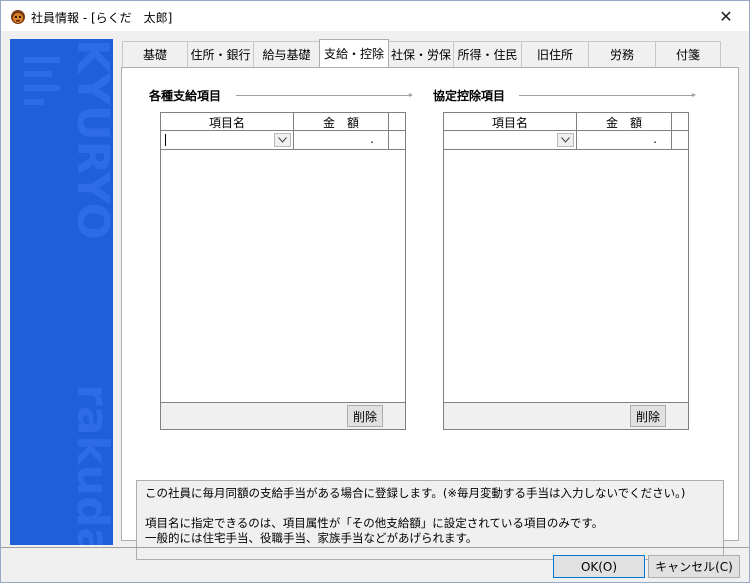  I want to click on ok-button: OK(O), so click(599, 566).